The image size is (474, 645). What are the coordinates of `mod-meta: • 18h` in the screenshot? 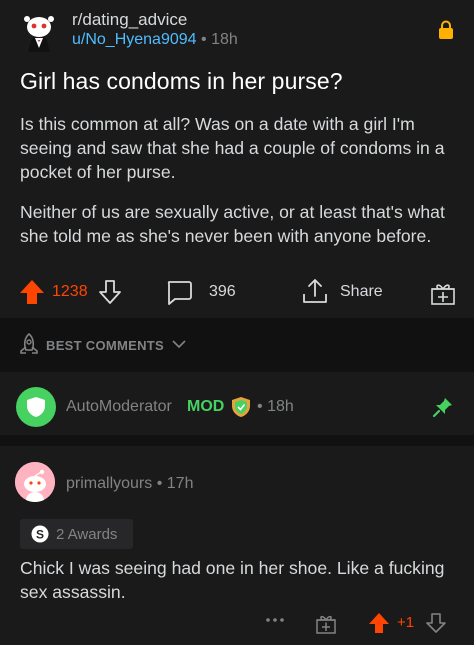 It's located at (275, 407).